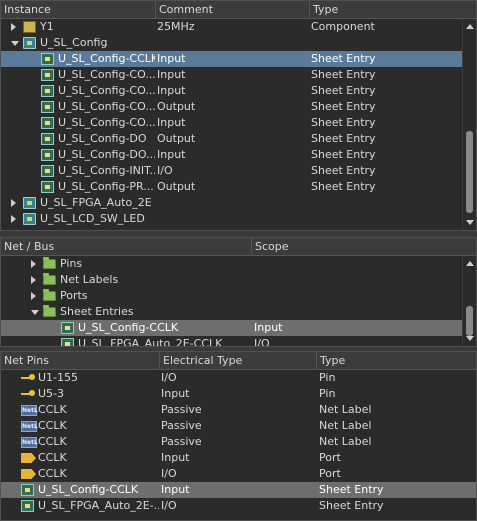  Describe the element at coordinates (469, 124) in the screenshot. I see `instance-panel-scrollbar` at that location.